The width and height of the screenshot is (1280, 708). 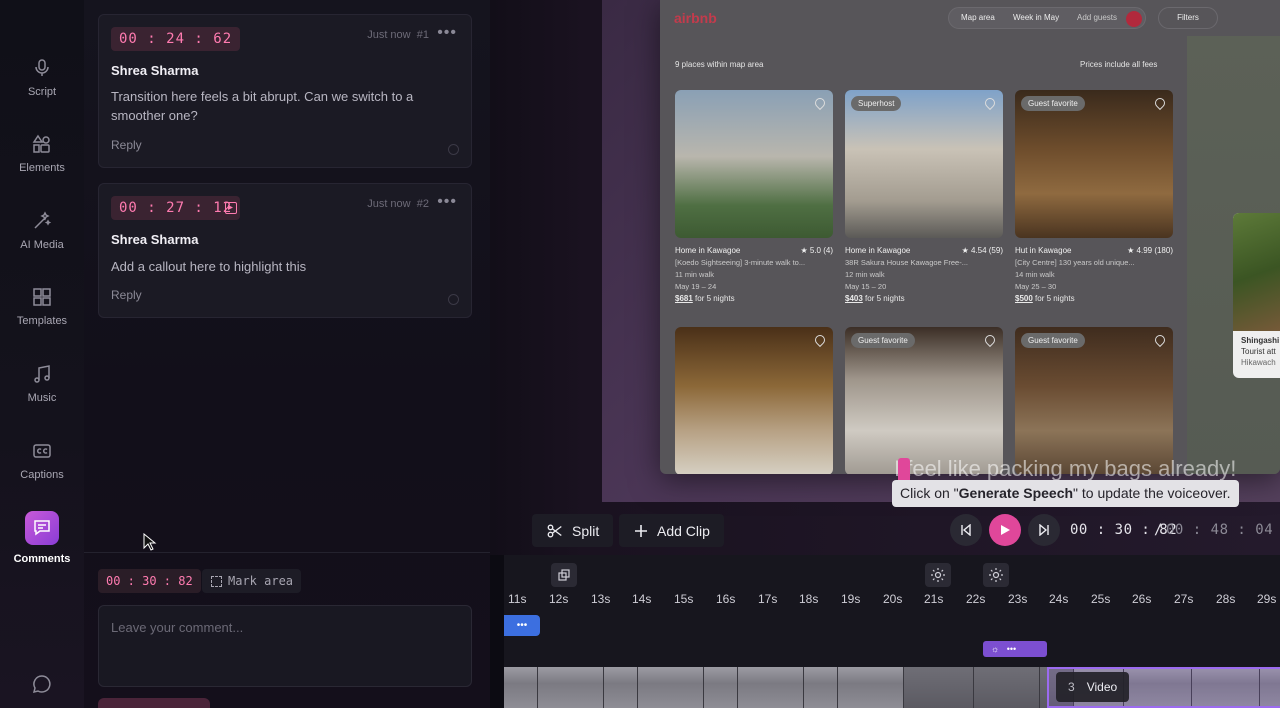 I want to click on post-comment-button, so click(x=154, y=703).